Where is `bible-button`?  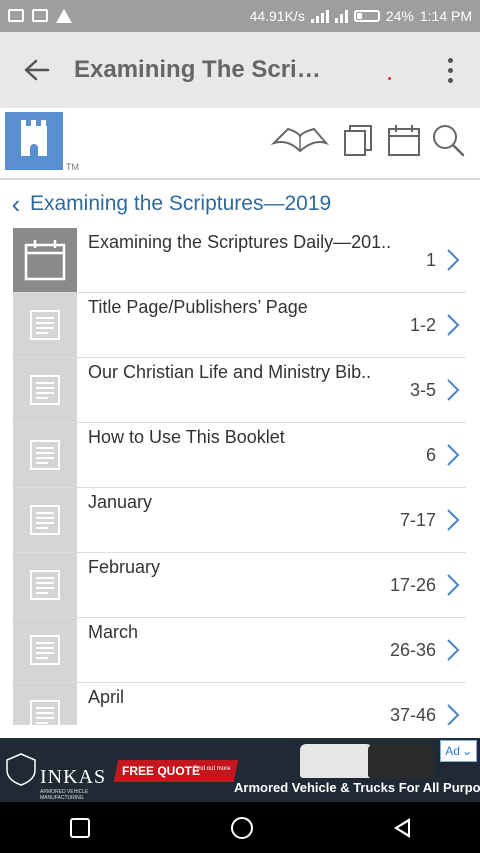
bible-button is located at coordinates (300, 140).